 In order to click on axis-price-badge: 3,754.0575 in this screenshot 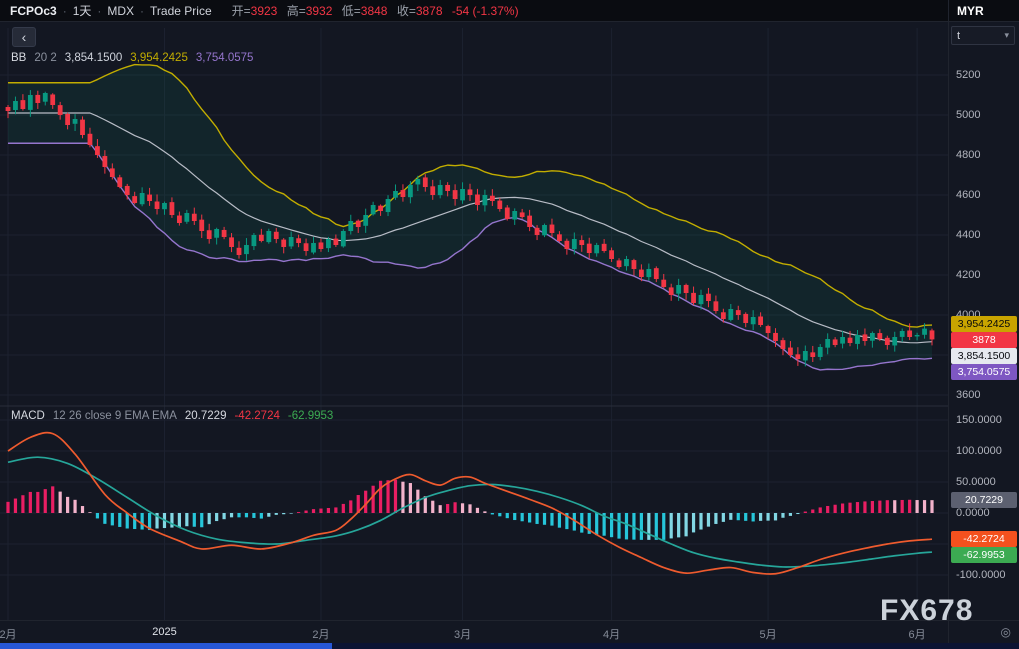, I will do `click(984, 372)`.